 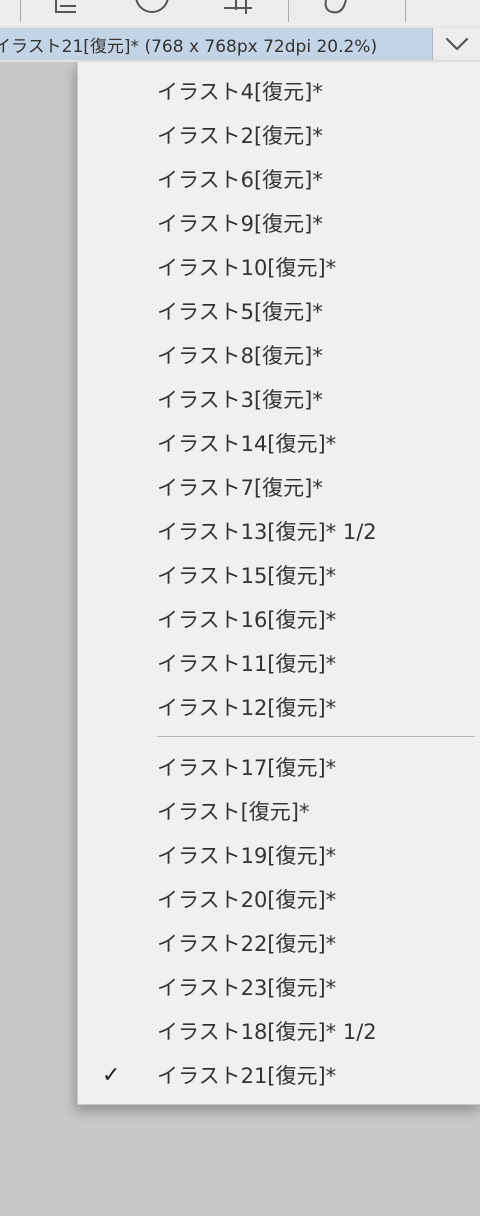 What do you see at coordinates (247, 944) in the screenshot?
I see `menu-item-label: イラスト22[復元]*` at bounding box center [247, 944].